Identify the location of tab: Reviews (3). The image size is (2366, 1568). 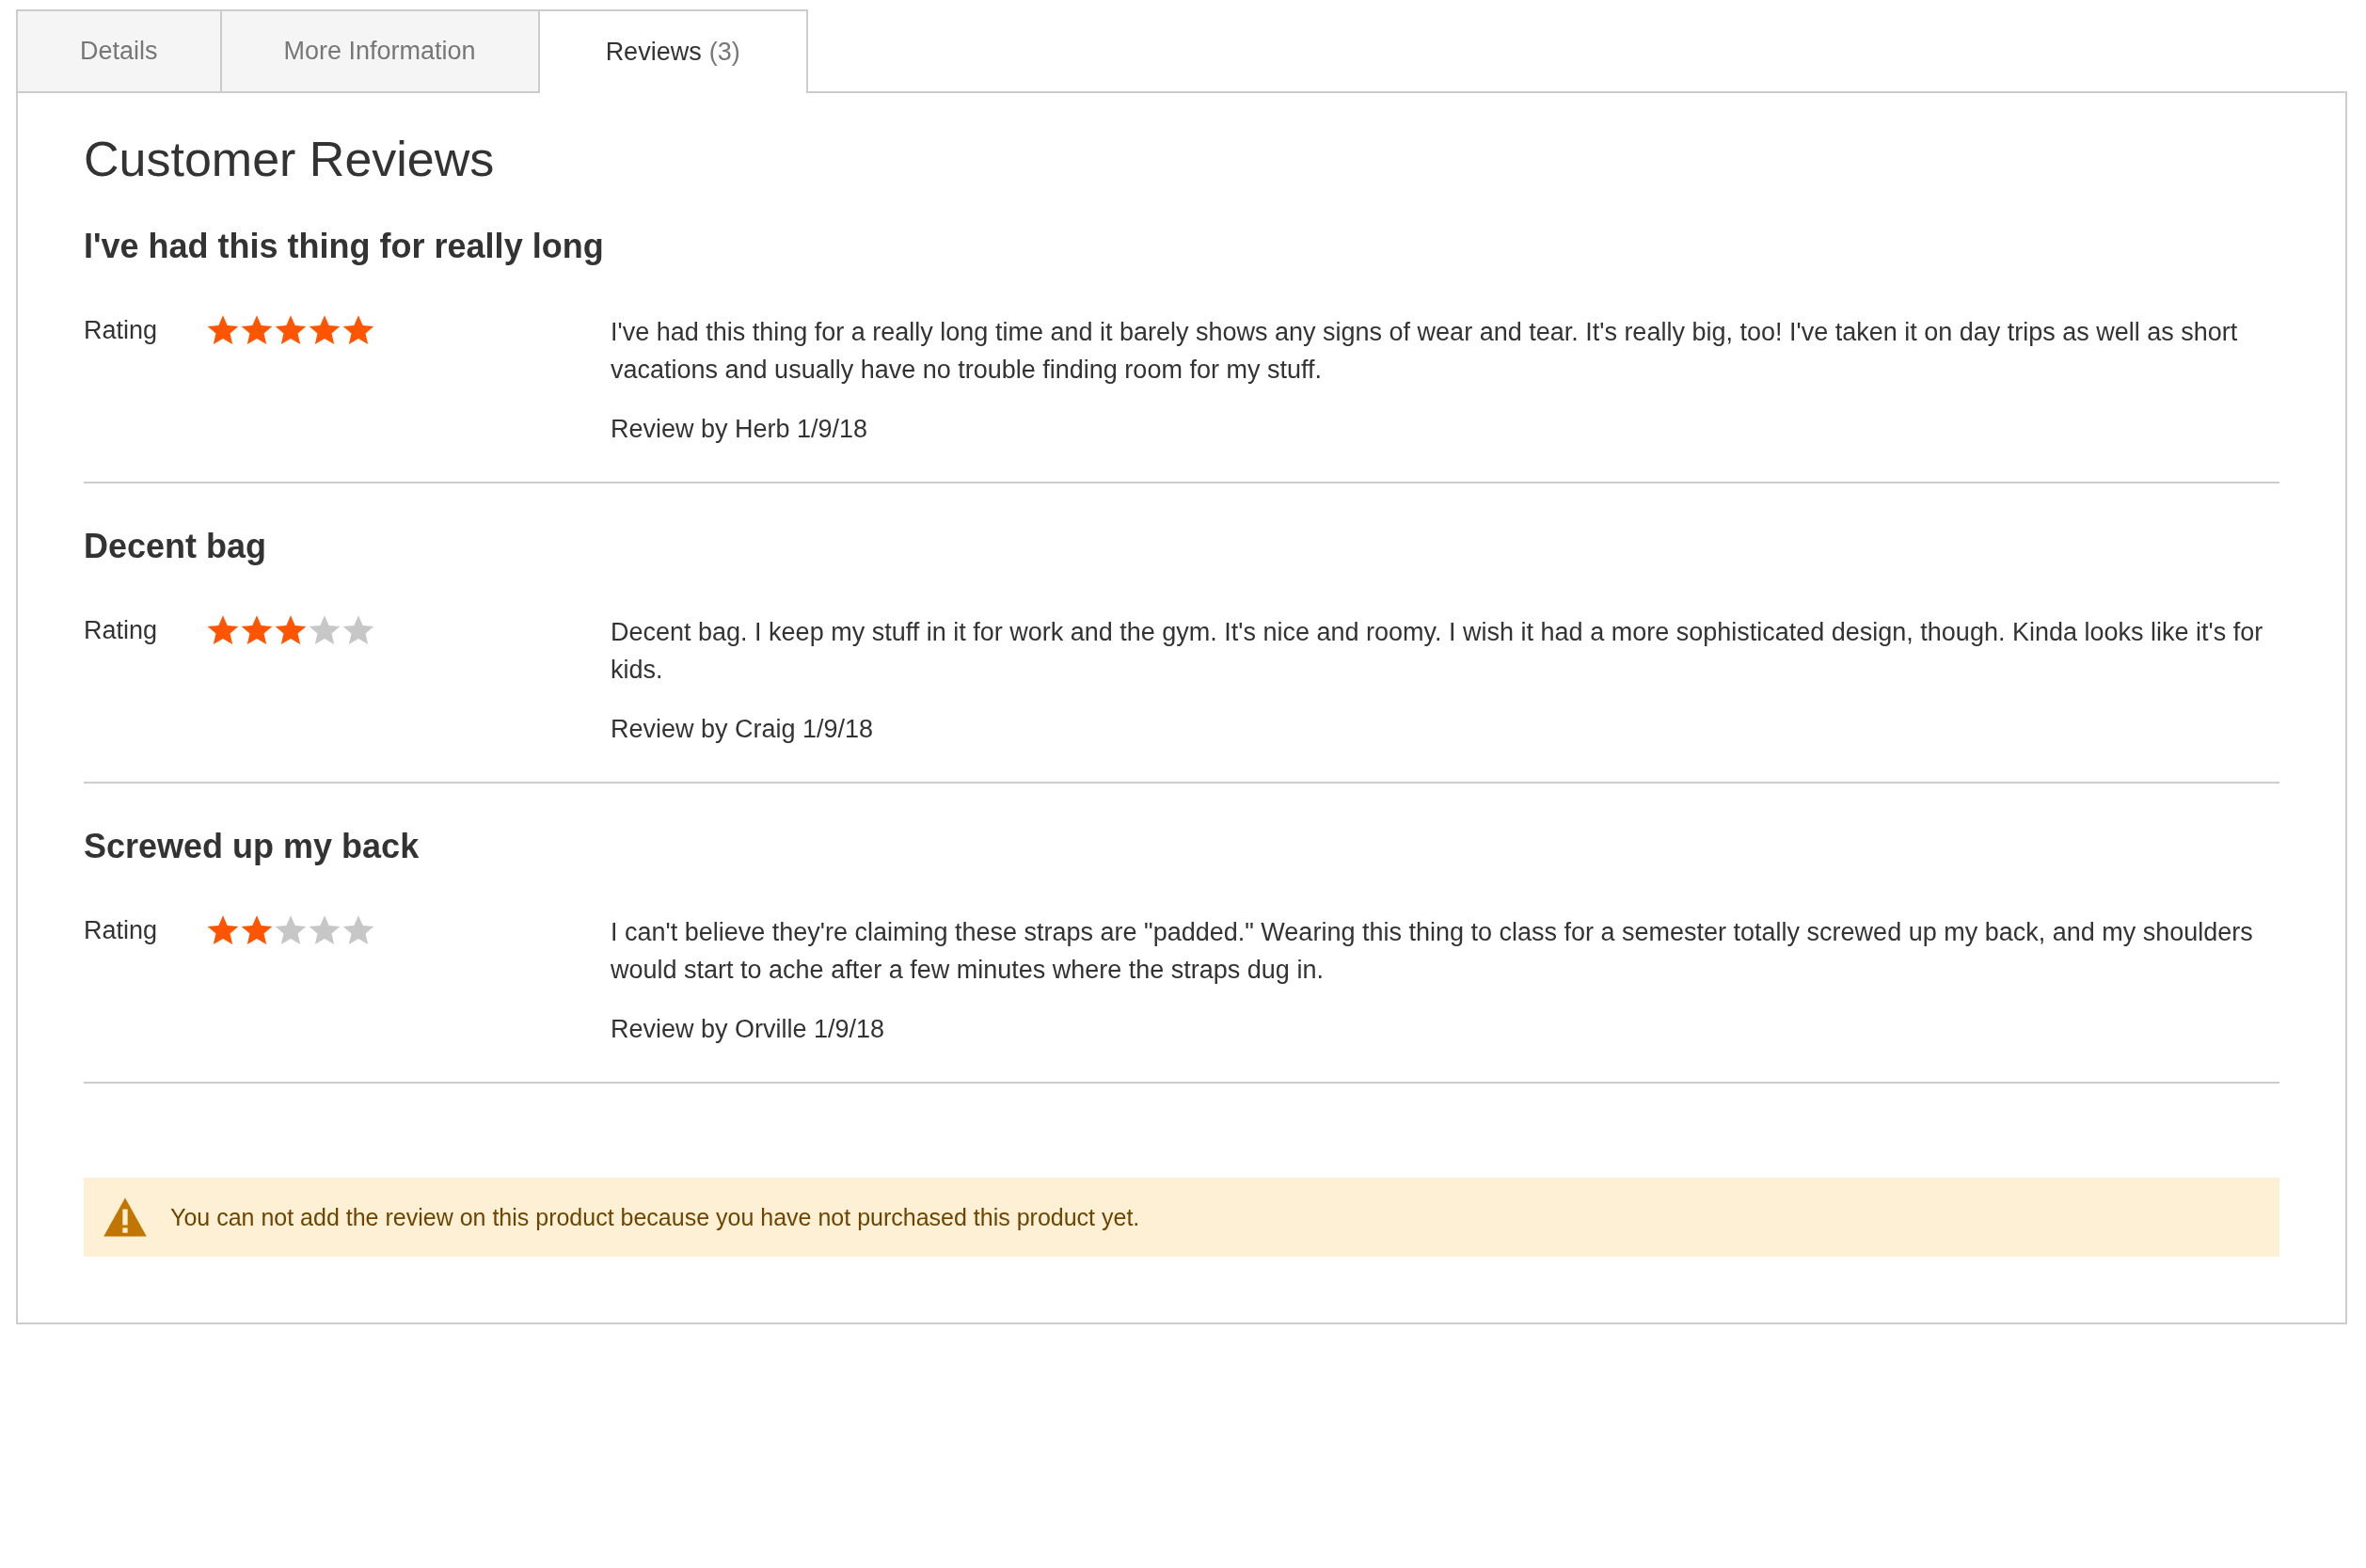
(673, 51).